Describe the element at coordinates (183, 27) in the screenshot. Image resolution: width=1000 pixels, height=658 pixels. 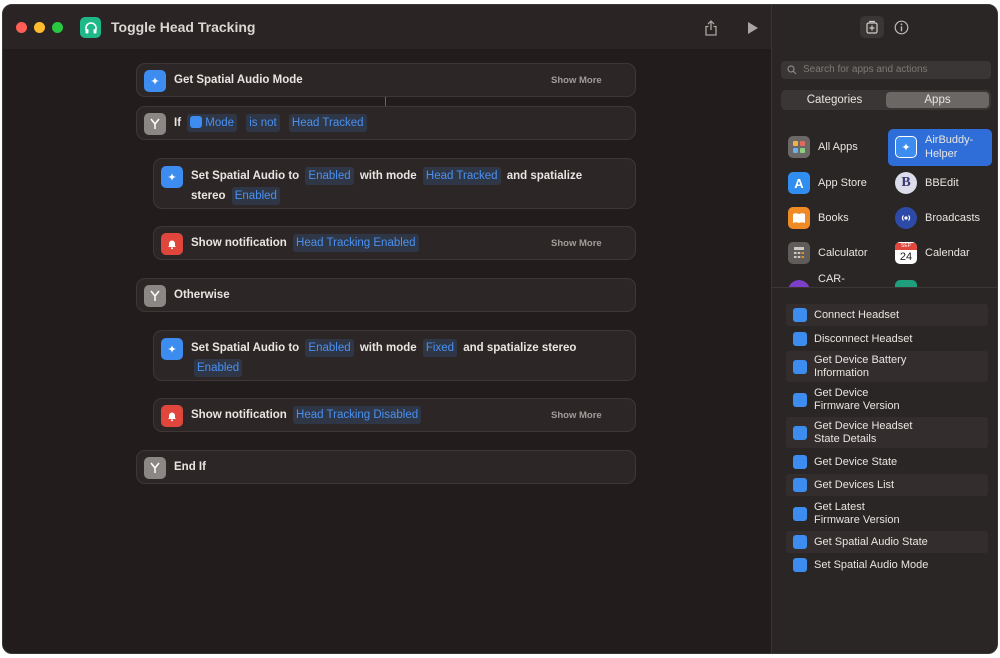
I see `window-title: Toggle Head Tracking` at that location.